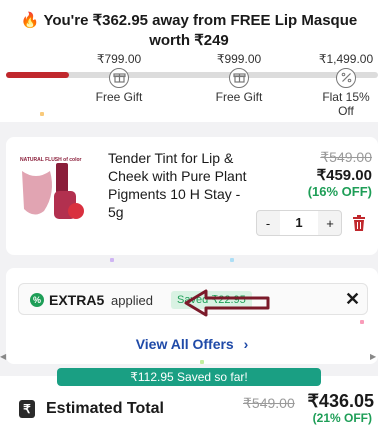 The height and width of the screenshot is (427, 378). I want to click on remove-coupon-button: ✕, so click(352, 299).